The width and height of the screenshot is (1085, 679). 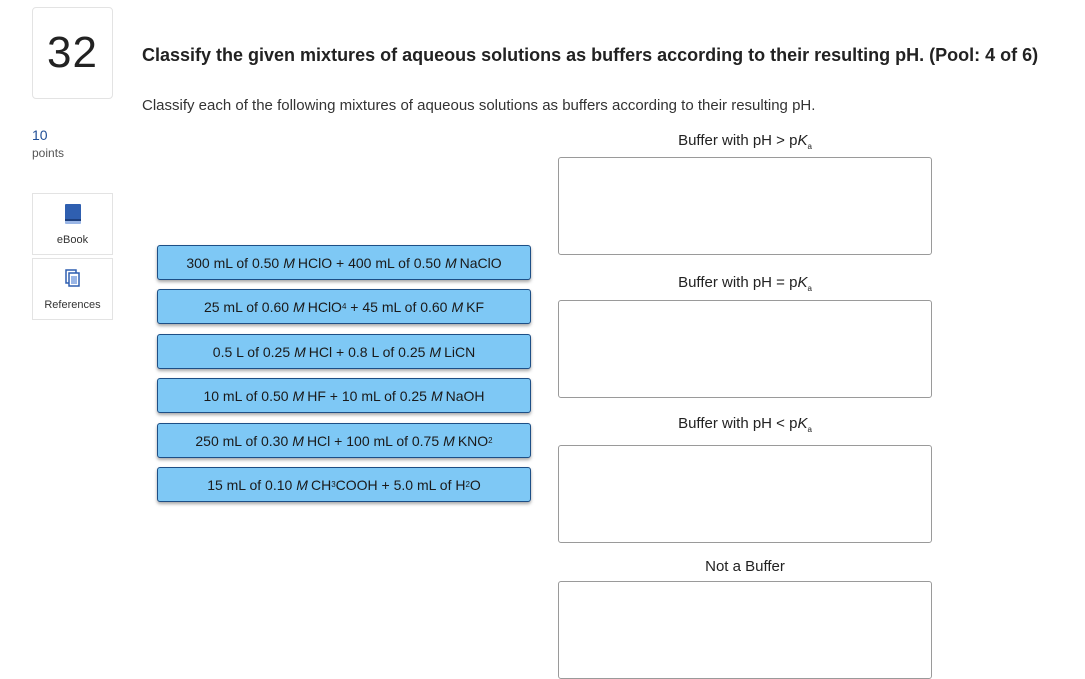 What do you see at coordinates (73, 216) in the screenshot?
I see `book-icon` at bounding box center [73, 216].